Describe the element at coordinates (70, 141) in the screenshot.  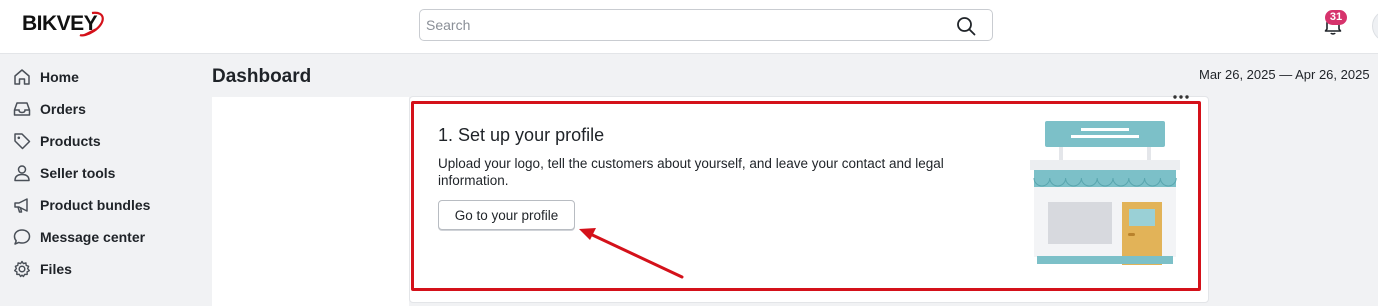
I see `sidebar-item-label: Products` at that location.